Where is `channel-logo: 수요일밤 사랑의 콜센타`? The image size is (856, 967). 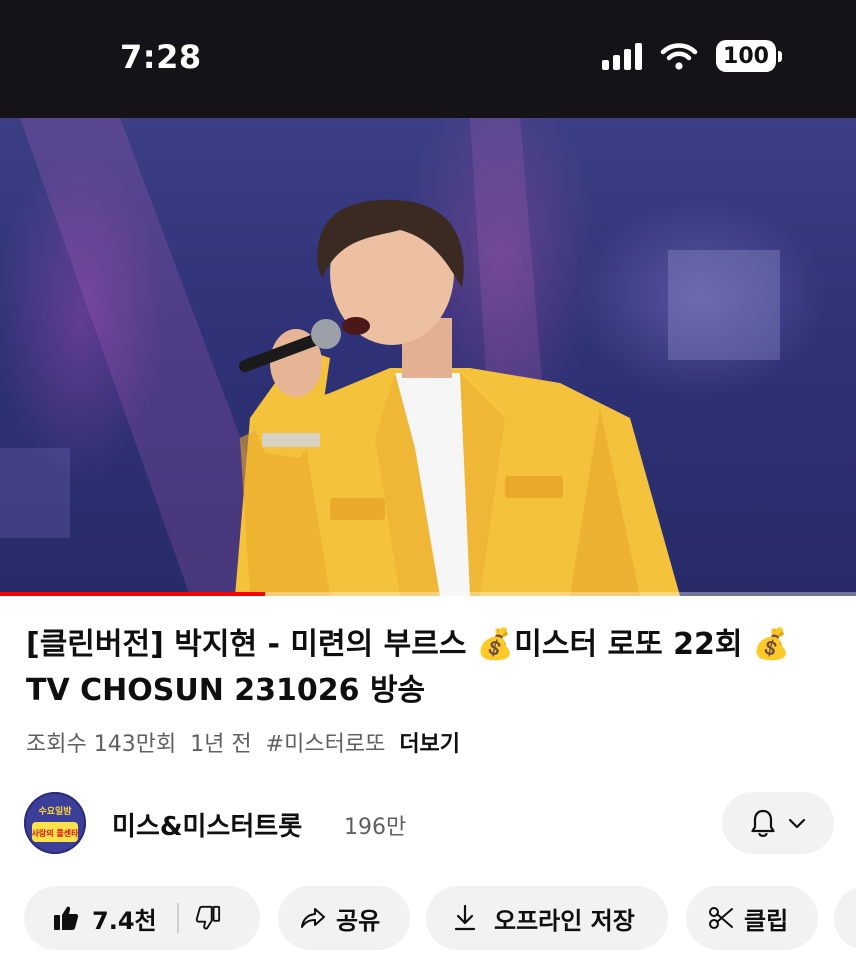
channel-logo: 수요일밤 사랑의 콜센타 is located at coordinates (55, 823).